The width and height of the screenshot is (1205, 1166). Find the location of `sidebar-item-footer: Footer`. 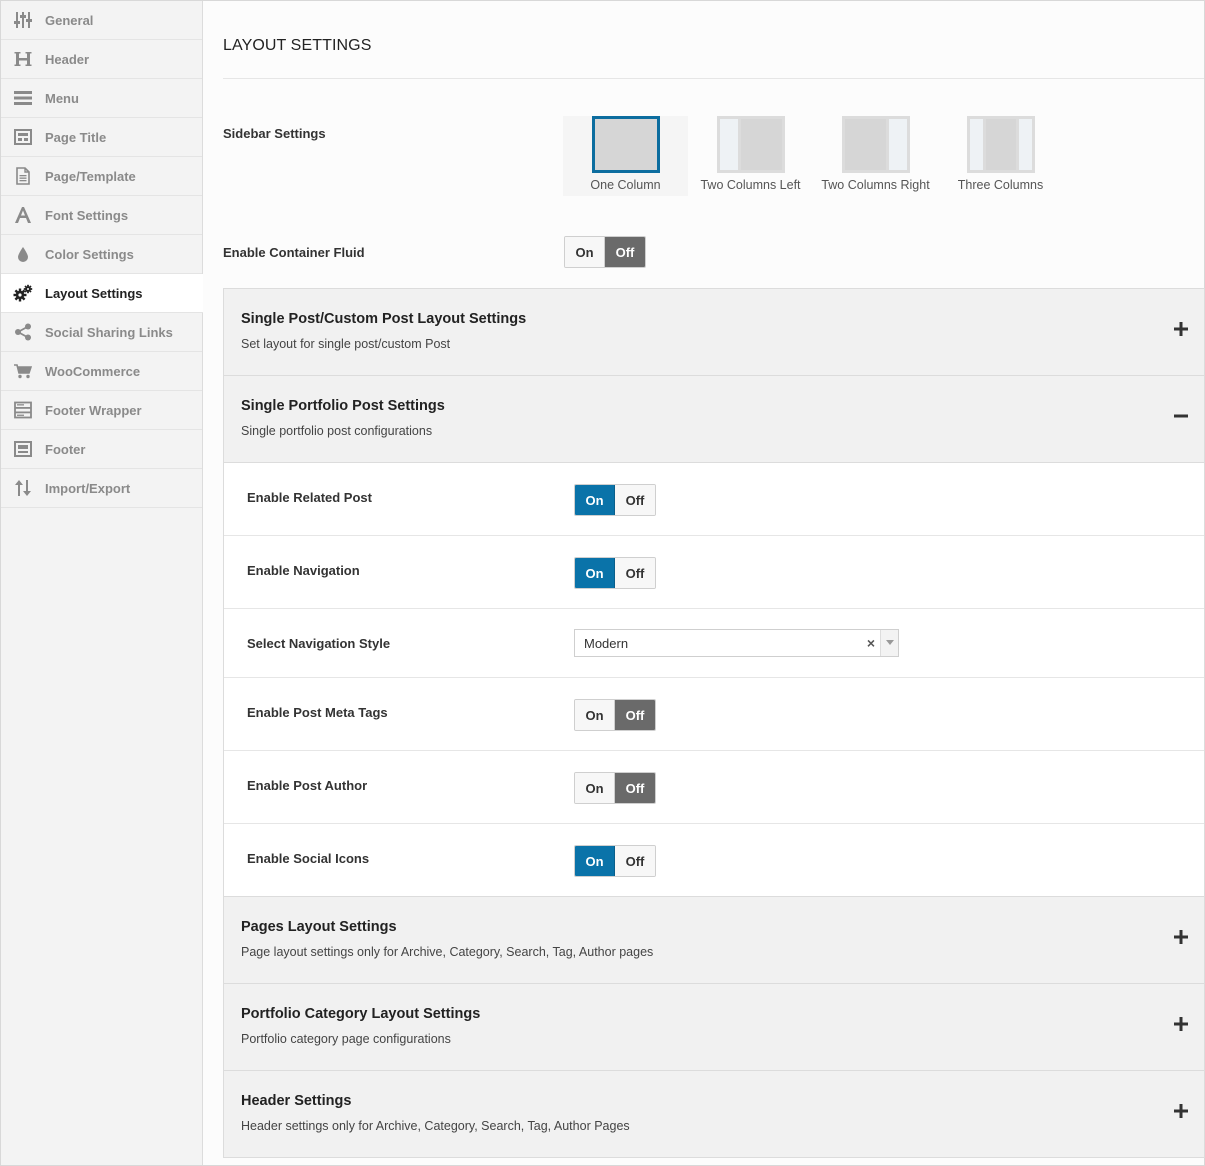

sidebar-item-footer: Footer is located at coordinates (101, 449).